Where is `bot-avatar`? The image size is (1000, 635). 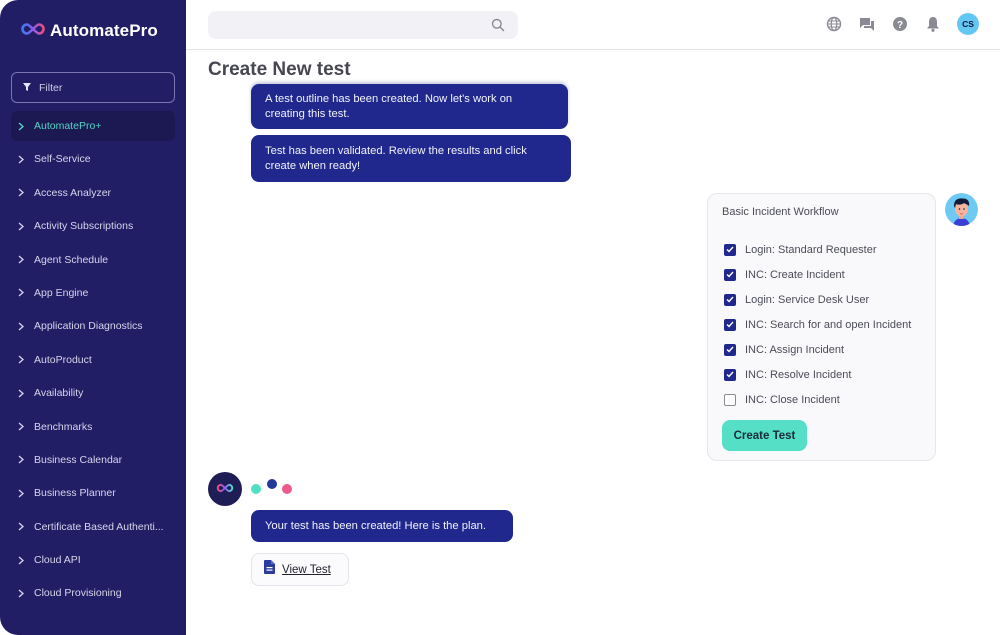 bot-avatar is located at coordinates (225, 489).